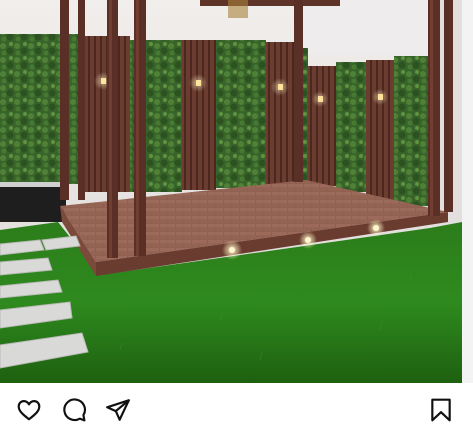 This screenshot has height=430, width=473. Describe the element at coordinates (236, 406) in the screenshot. I see `post-action-bar` at that location.